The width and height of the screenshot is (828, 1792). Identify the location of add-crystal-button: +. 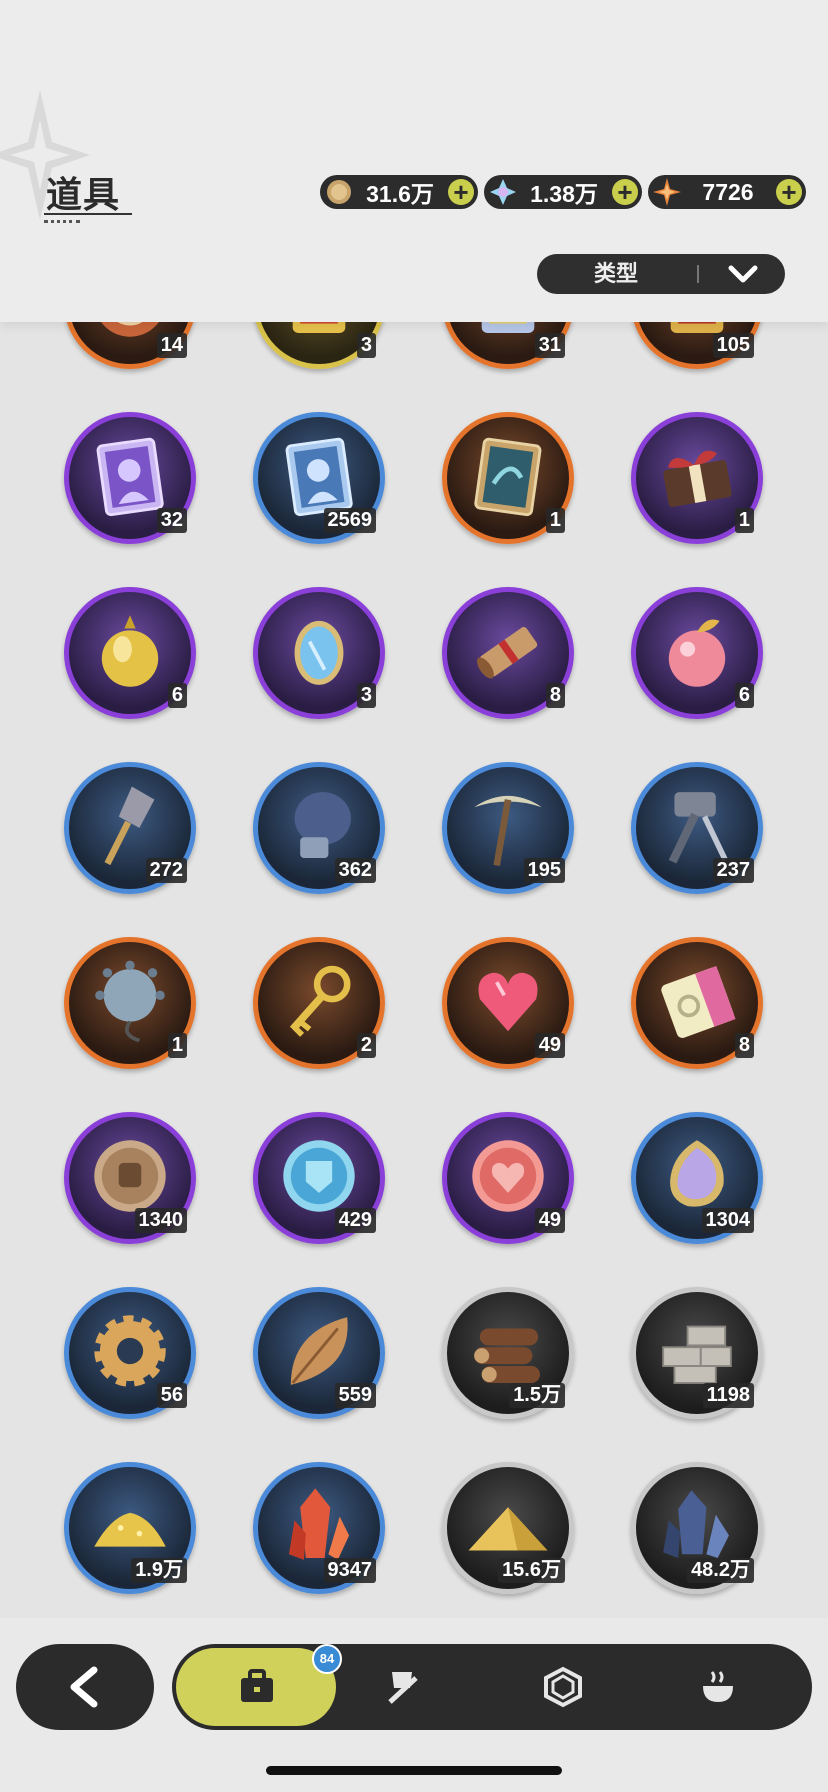
(625, 192).